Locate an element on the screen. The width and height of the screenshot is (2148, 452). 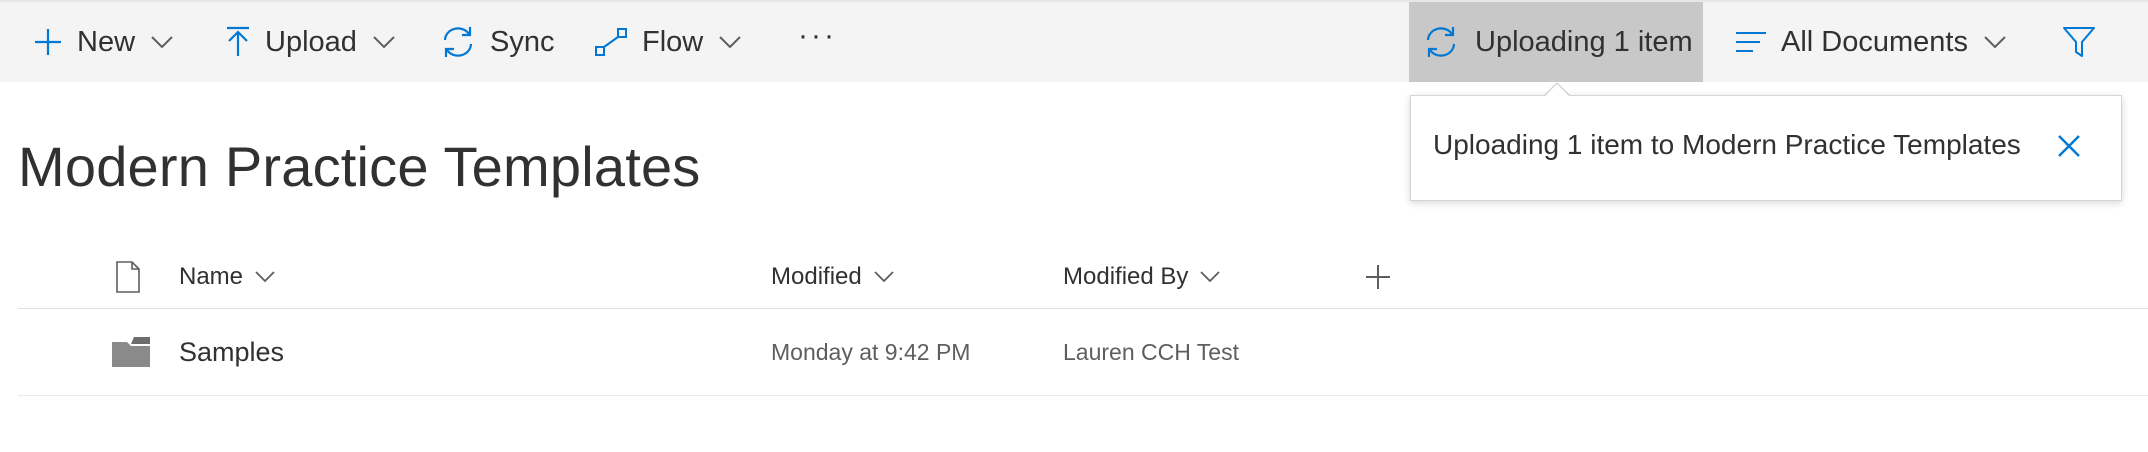
upload-icon is located at coordinates (238, 41).